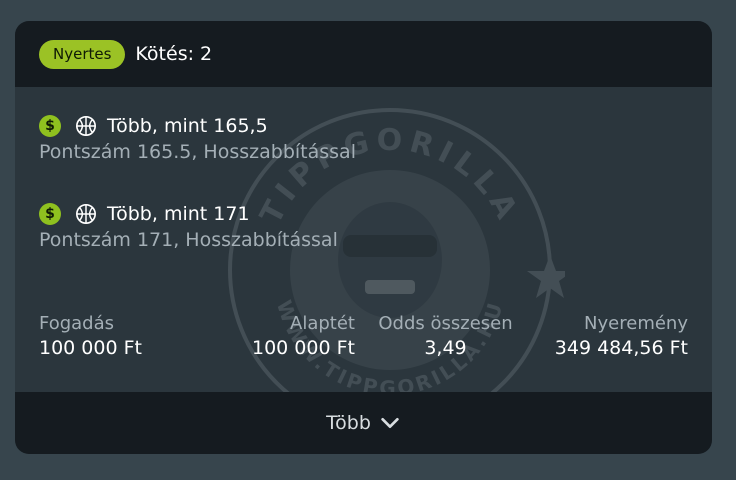 The image size is (736, 480). Describe the element at coordinates (348, 423) in the screenshot. I see `more-label: Több` at that location.